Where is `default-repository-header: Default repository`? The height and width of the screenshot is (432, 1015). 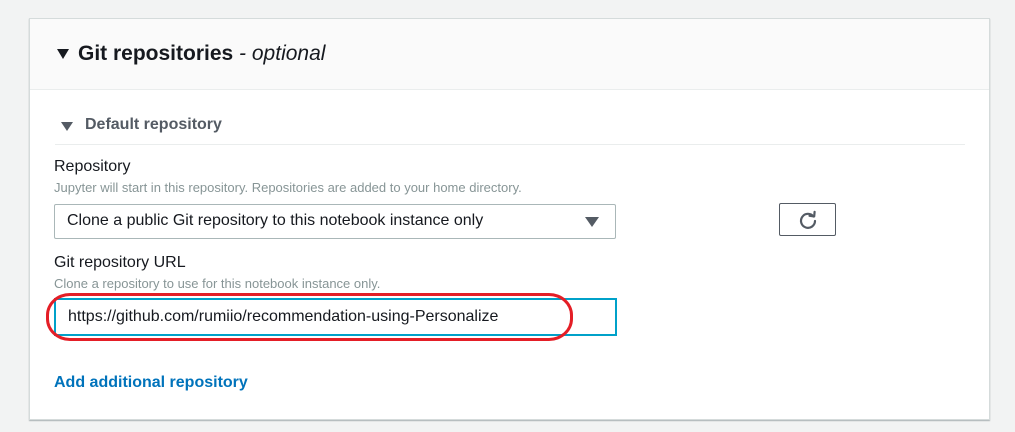
default-repository-header: Default repository is located at coordinates (510, 130).